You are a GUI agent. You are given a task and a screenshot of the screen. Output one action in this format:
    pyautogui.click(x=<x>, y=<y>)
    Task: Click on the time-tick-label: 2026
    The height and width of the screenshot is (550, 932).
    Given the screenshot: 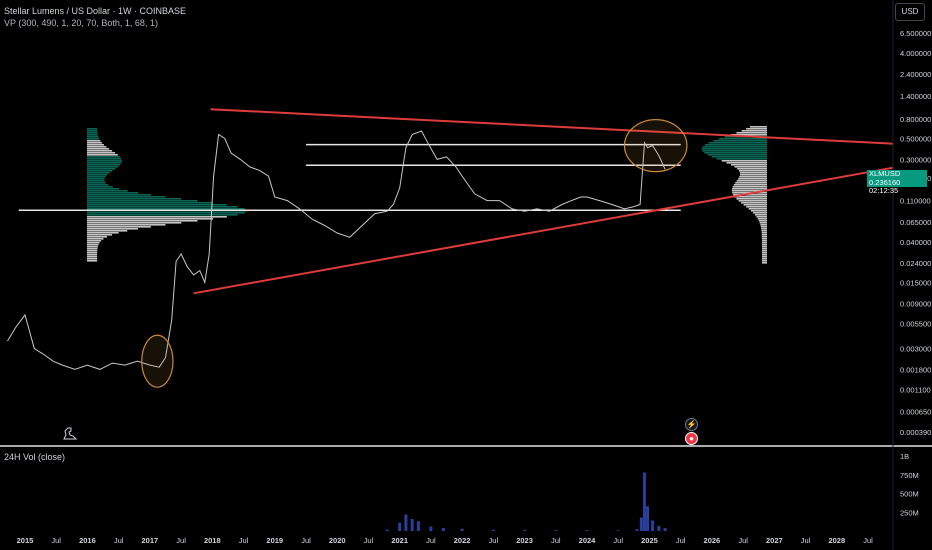 What is the action you would take?
    pyautogui.click(x=712, y=540)
    